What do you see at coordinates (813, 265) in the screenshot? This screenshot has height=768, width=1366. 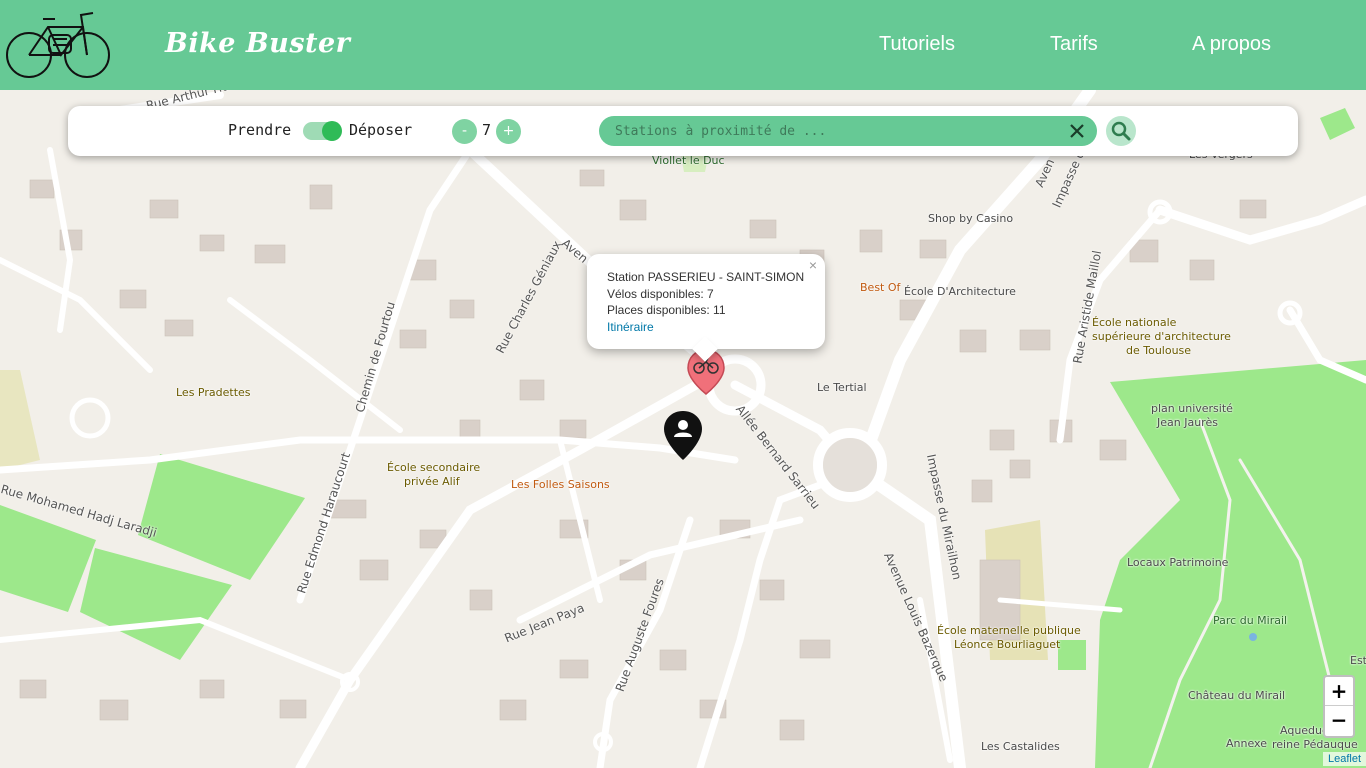 I see `popup-close-button: ×` at bounding box center [813, 265].